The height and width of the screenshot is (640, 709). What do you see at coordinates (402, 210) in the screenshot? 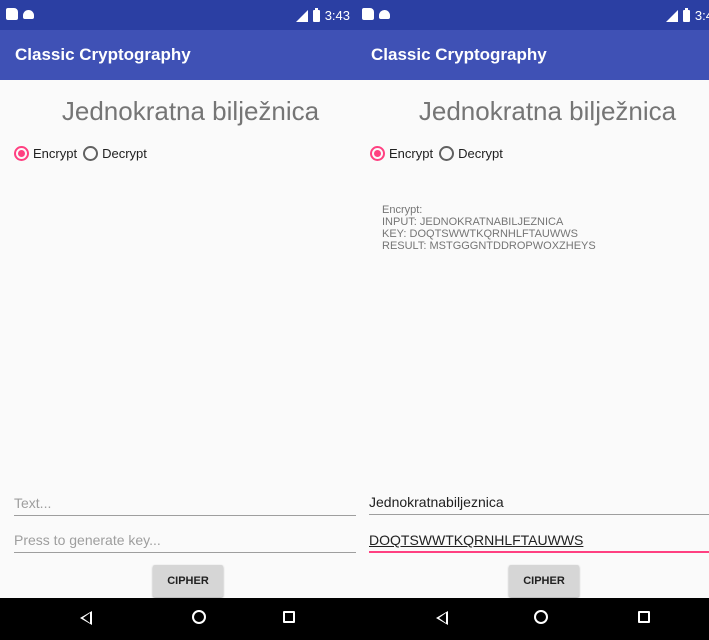
I see `result-line: Encrypt:` at bounding box center [402, 210].